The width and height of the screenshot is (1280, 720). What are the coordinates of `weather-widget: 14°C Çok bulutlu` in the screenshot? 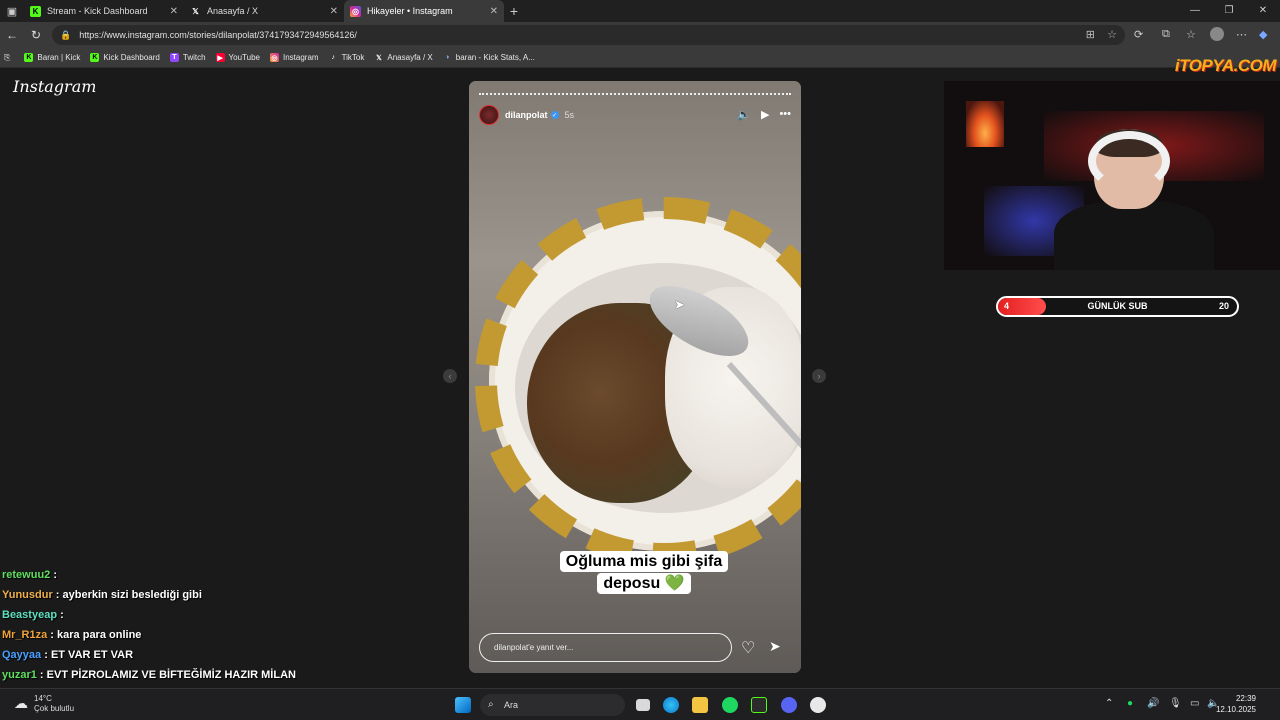 It's located at (54, 704).